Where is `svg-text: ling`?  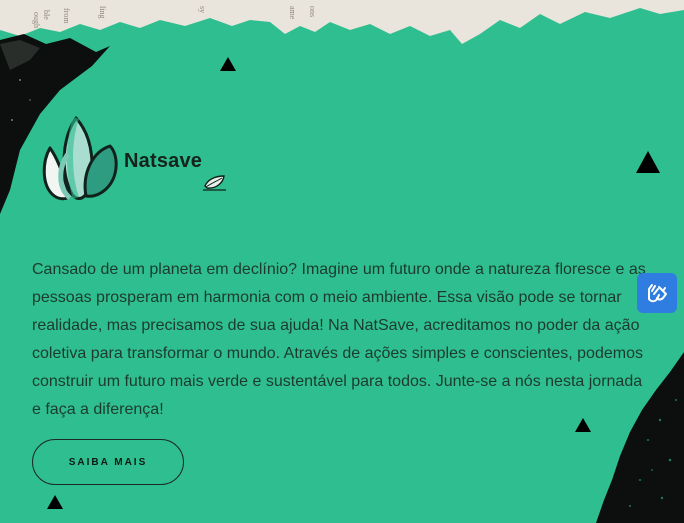
svg-text: ling is located at coordinates (102, 12).